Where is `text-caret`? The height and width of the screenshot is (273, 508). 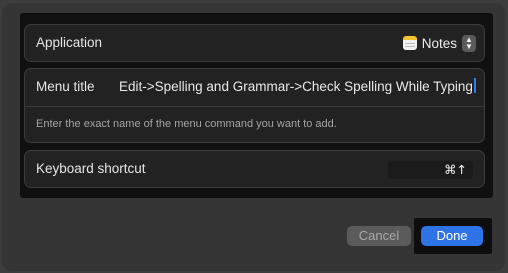
text-caret is located at coordinates (474, 85).